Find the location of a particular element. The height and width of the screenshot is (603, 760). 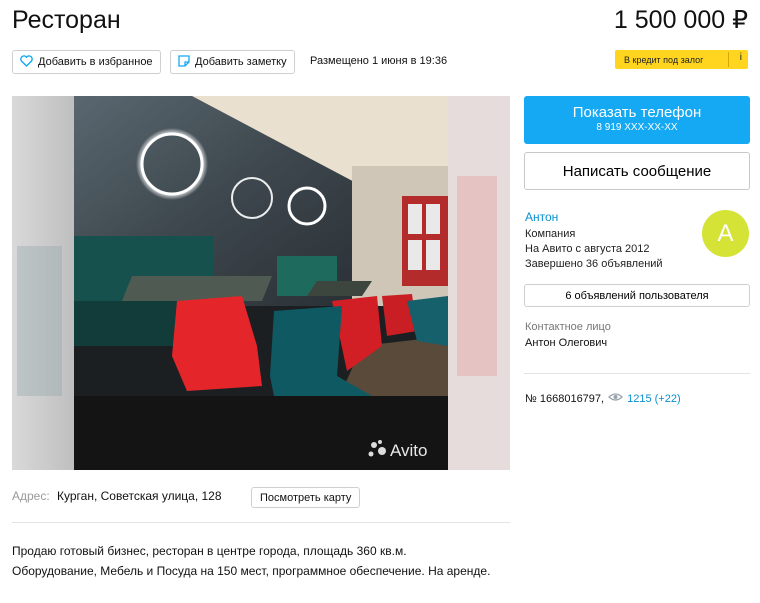

credit-label: В кредит под залог is located at coordinates (664, 59).